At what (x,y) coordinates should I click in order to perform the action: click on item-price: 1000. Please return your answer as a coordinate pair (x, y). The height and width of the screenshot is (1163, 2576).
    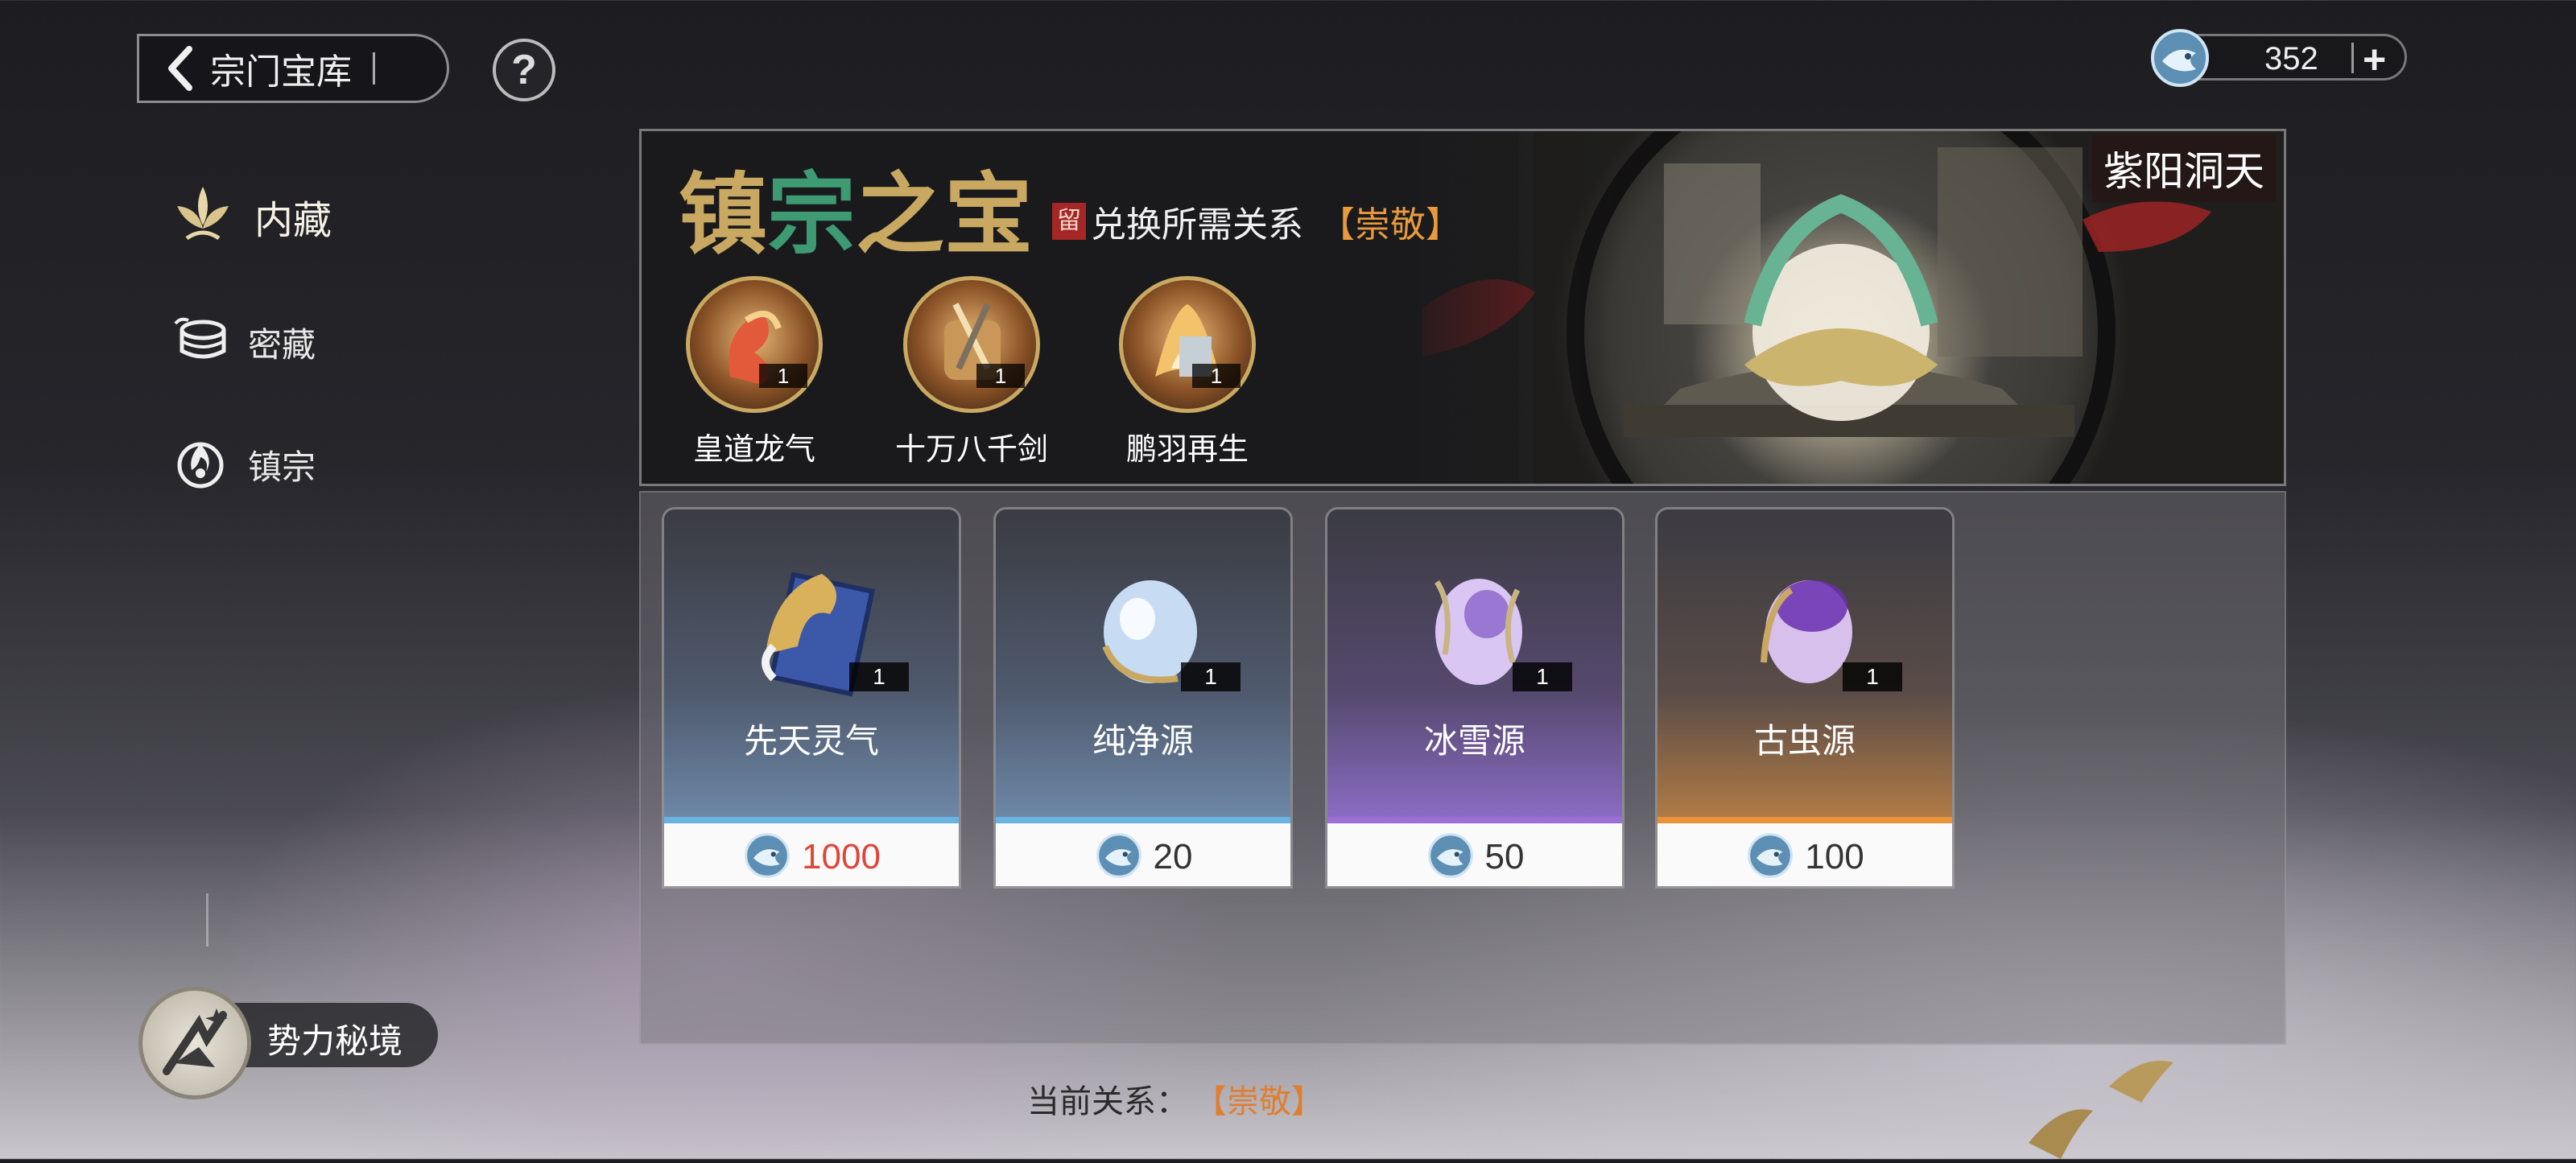
    Looking at the image, I should click on (842, 856).